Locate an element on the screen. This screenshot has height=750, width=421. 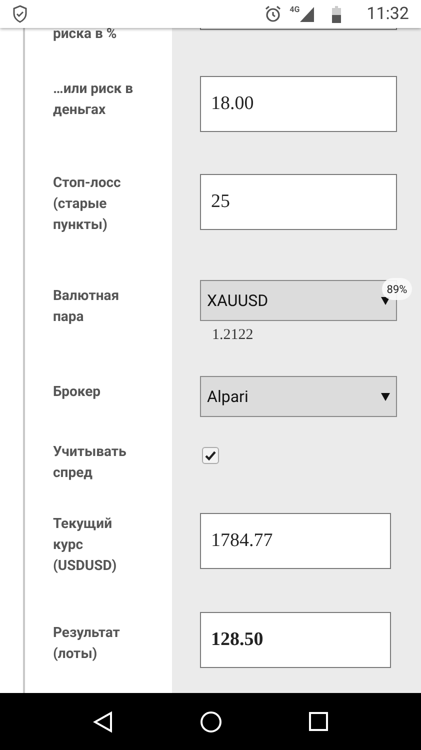
rate-text: 1.2122 is located at coordinates (233, 335).